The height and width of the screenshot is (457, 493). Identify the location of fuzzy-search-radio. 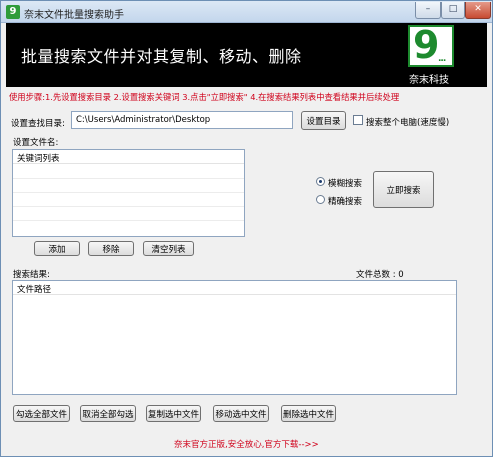
(320, 181).